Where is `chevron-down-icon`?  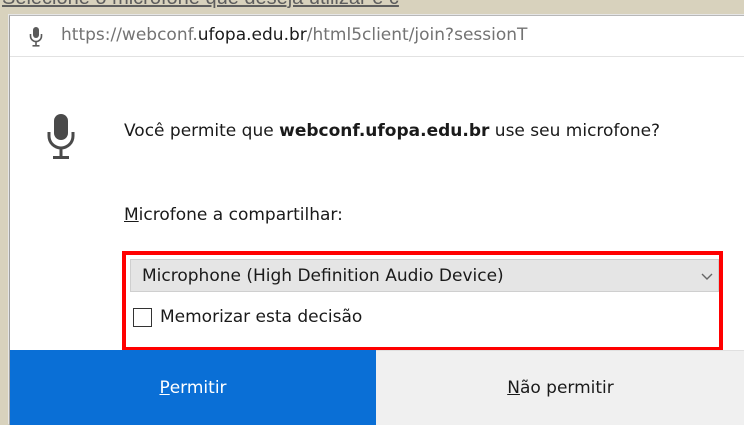
chevron-down-icon is located at coordinates (707, 276).